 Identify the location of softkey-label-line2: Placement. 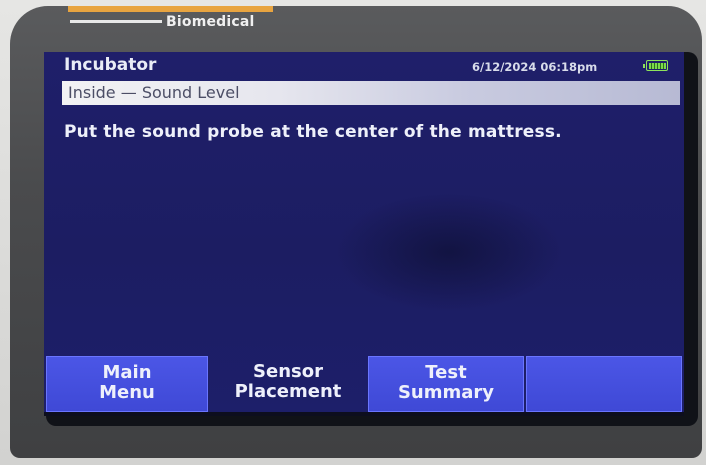
(288, 391).